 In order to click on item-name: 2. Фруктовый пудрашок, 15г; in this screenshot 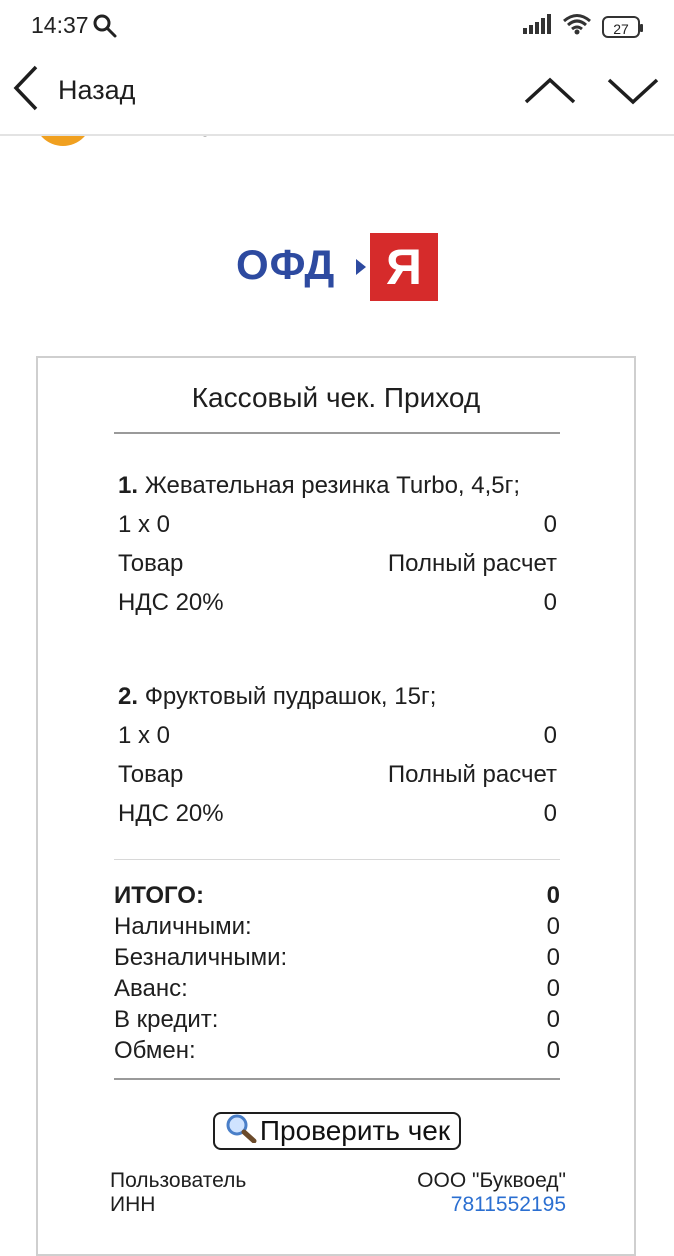, I will do `click(277, 697)`.